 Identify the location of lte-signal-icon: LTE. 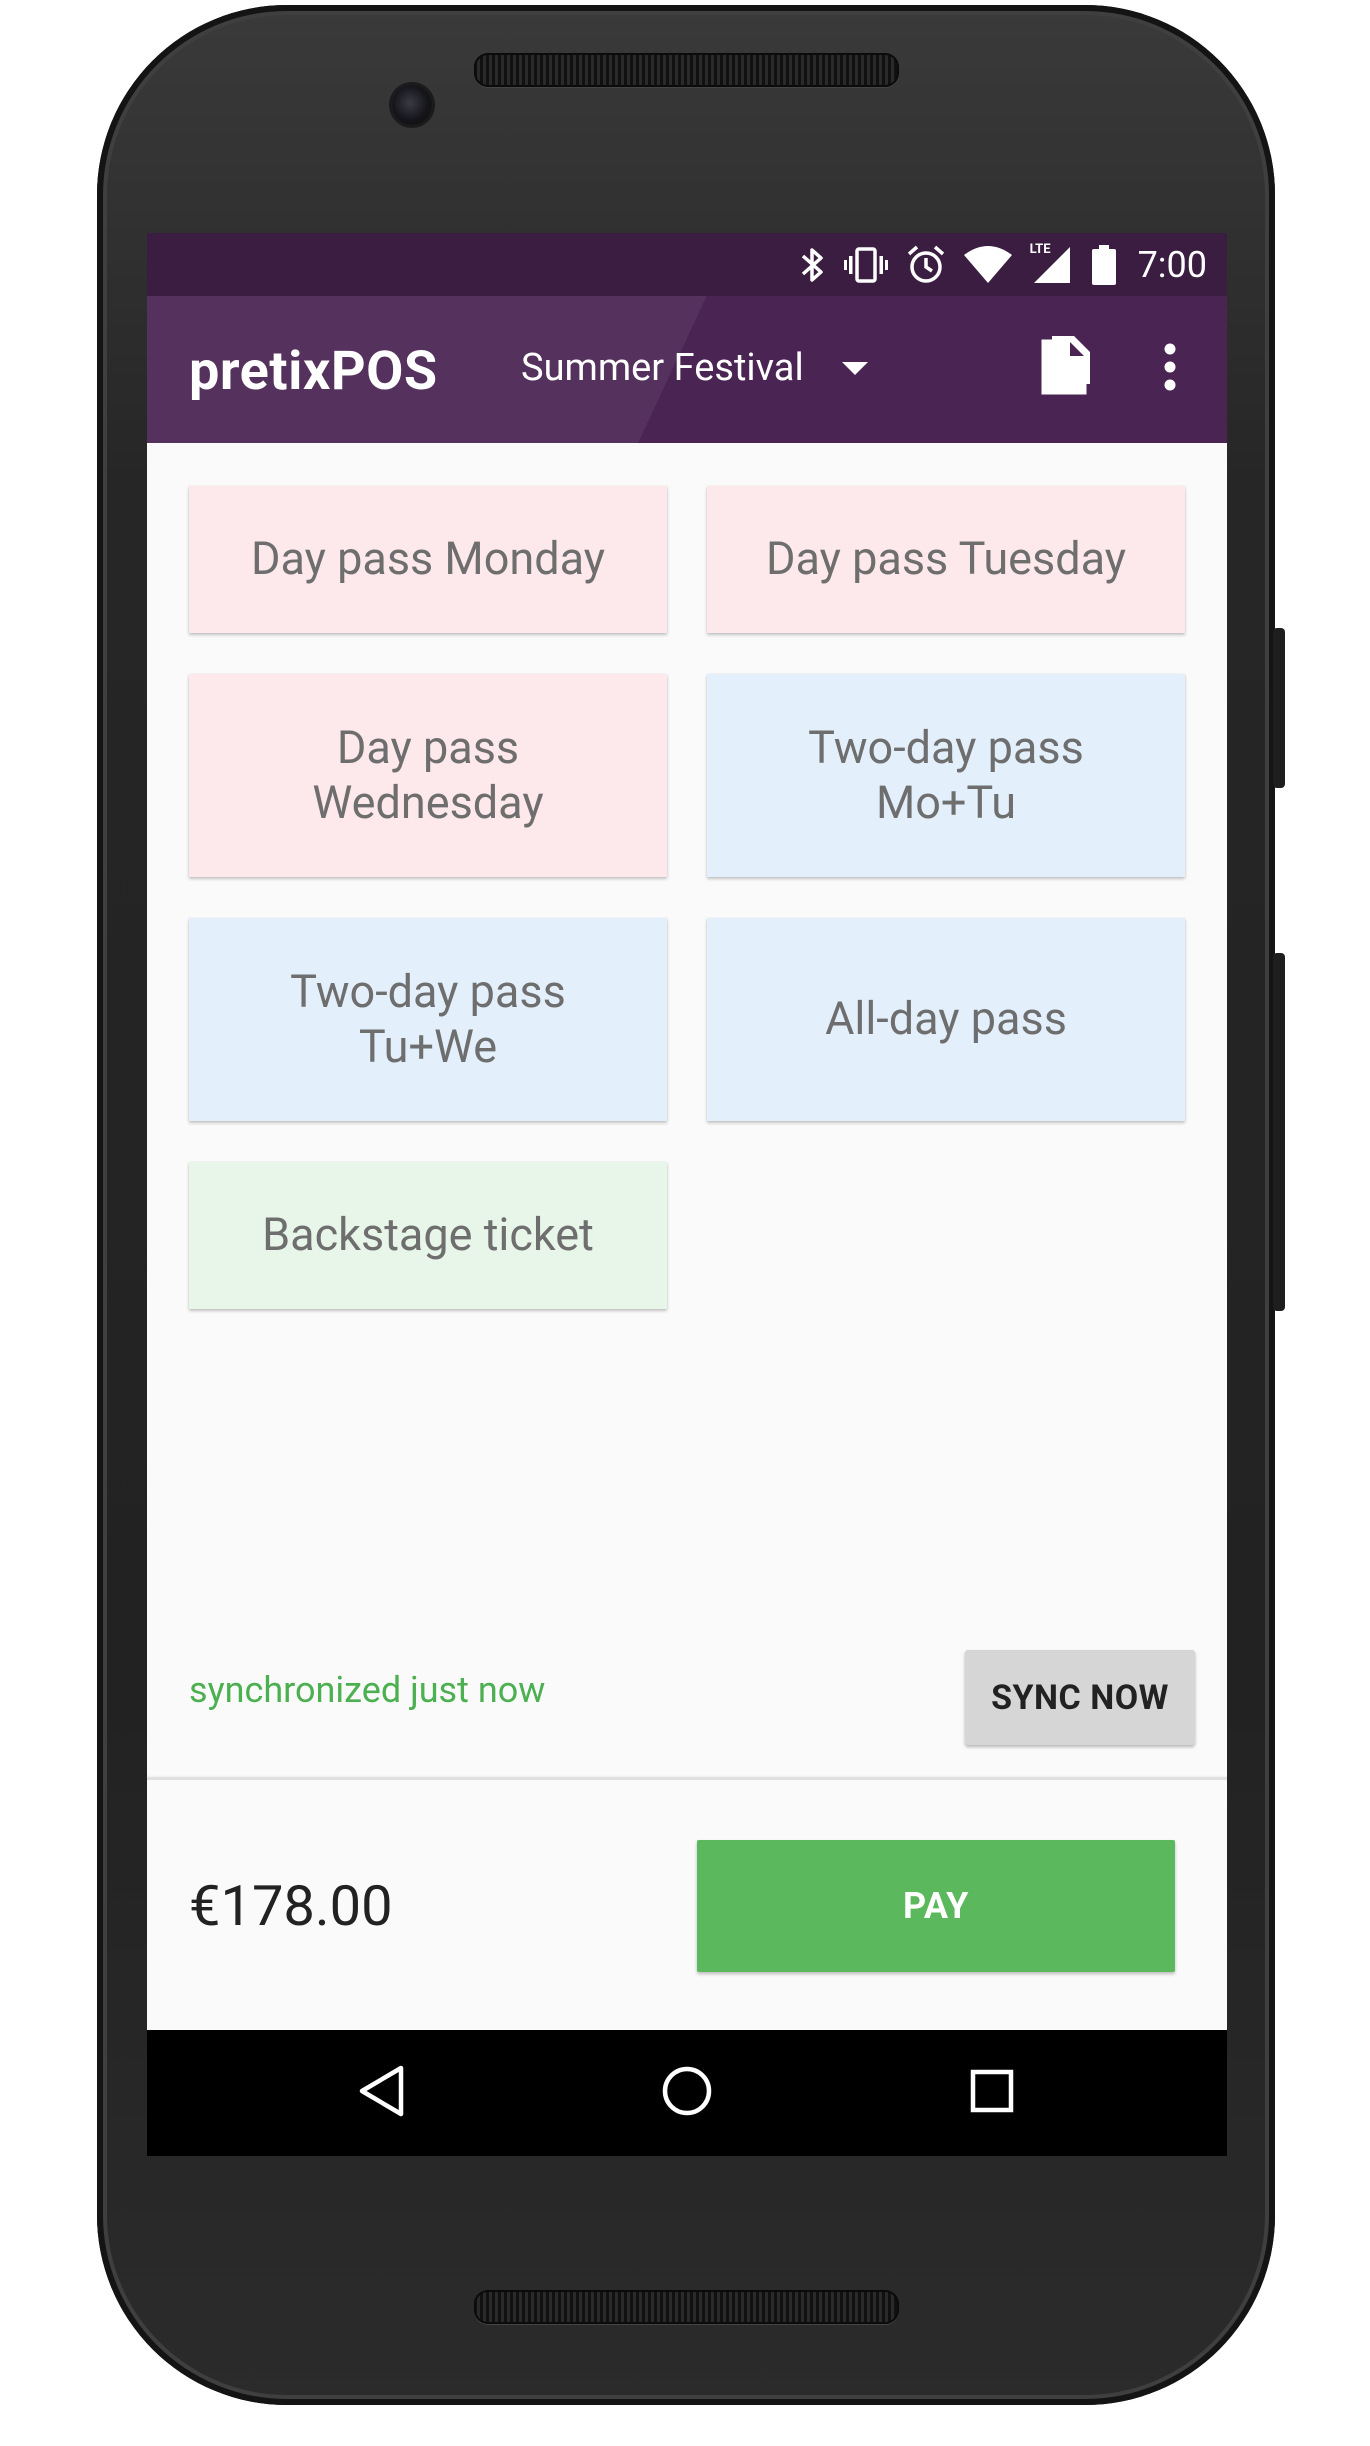
(1051, 263).